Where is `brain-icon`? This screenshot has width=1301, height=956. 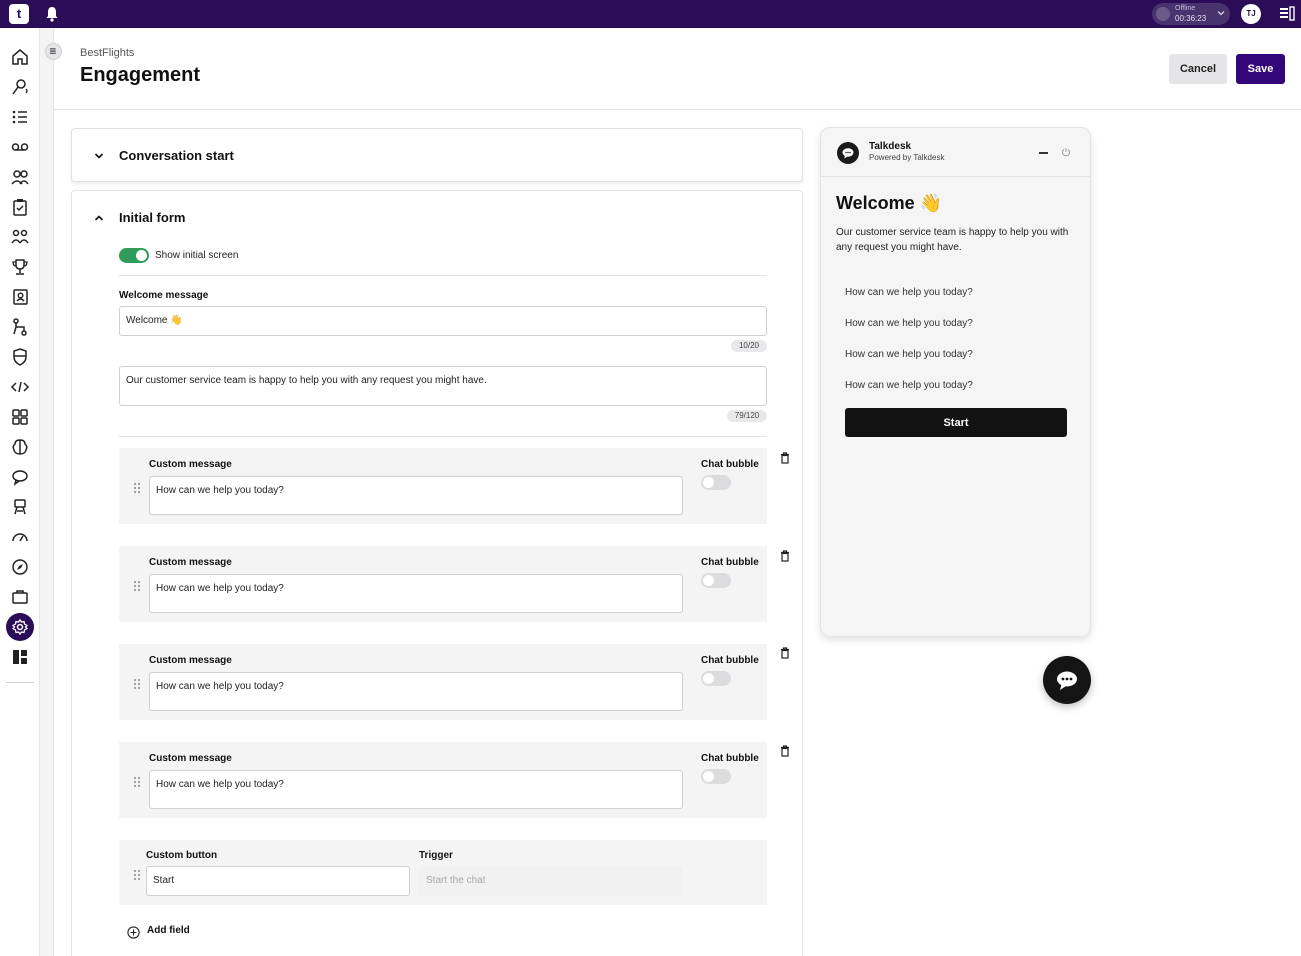
brain-icon is located at coordinates (20, 447).